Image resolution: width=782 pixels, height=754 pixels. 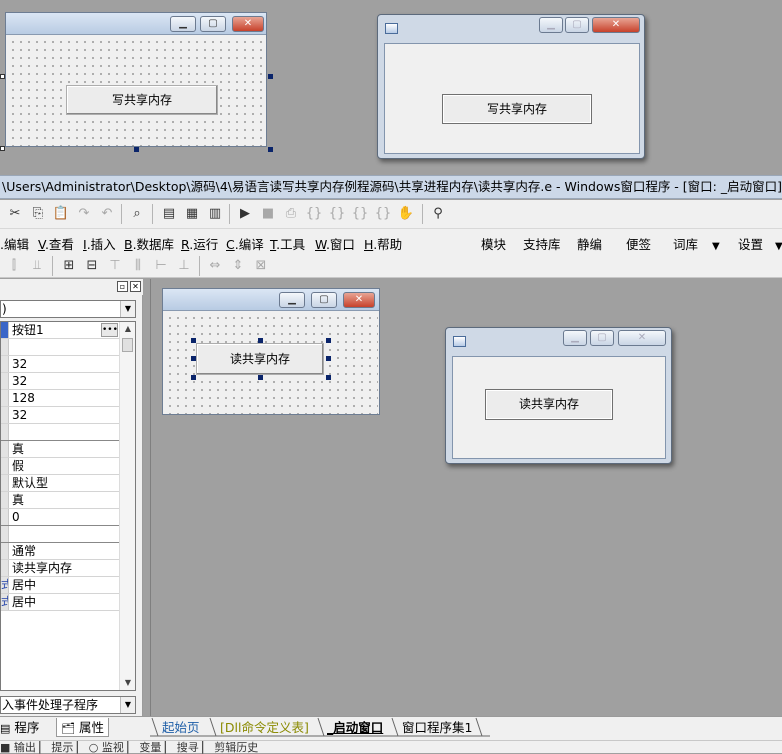 What do you see at coordinates (69, 266) in the screenshot?
I see `center-horizontal-icon: ⊞` at bounding box center [69, 266].